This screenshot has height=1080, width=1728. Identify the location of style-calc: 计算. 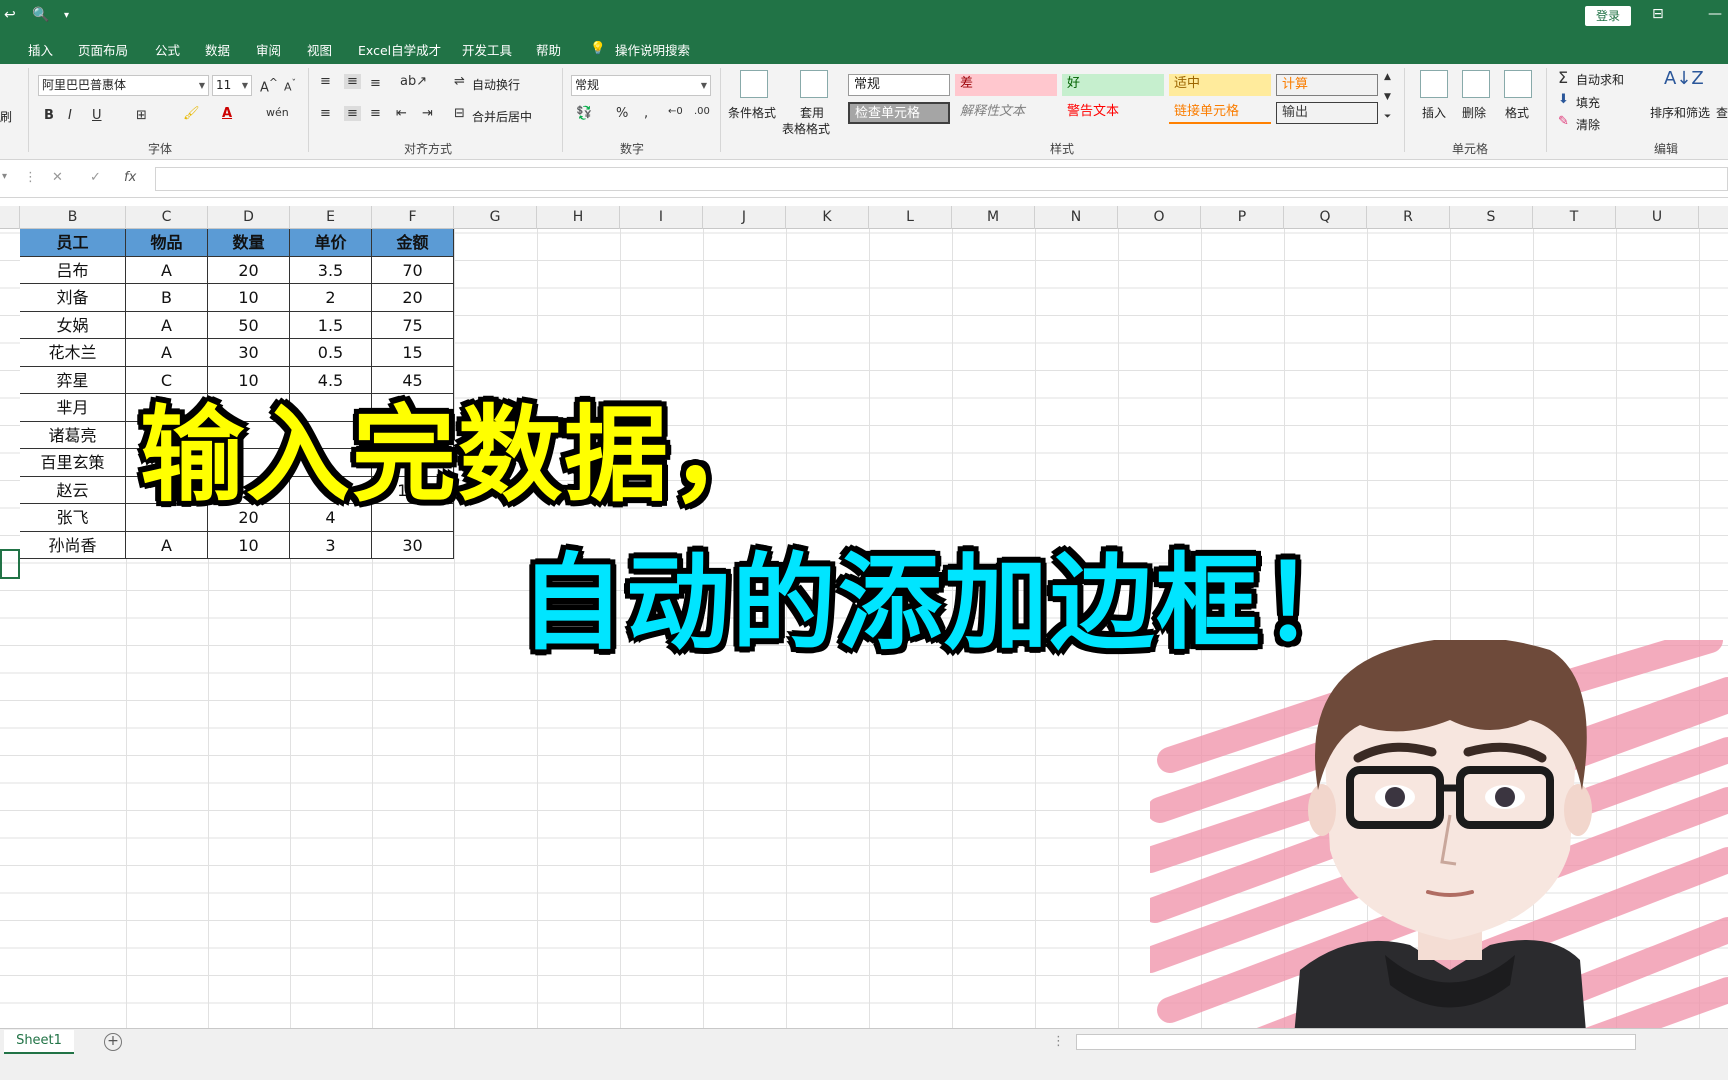
(1327, 85).